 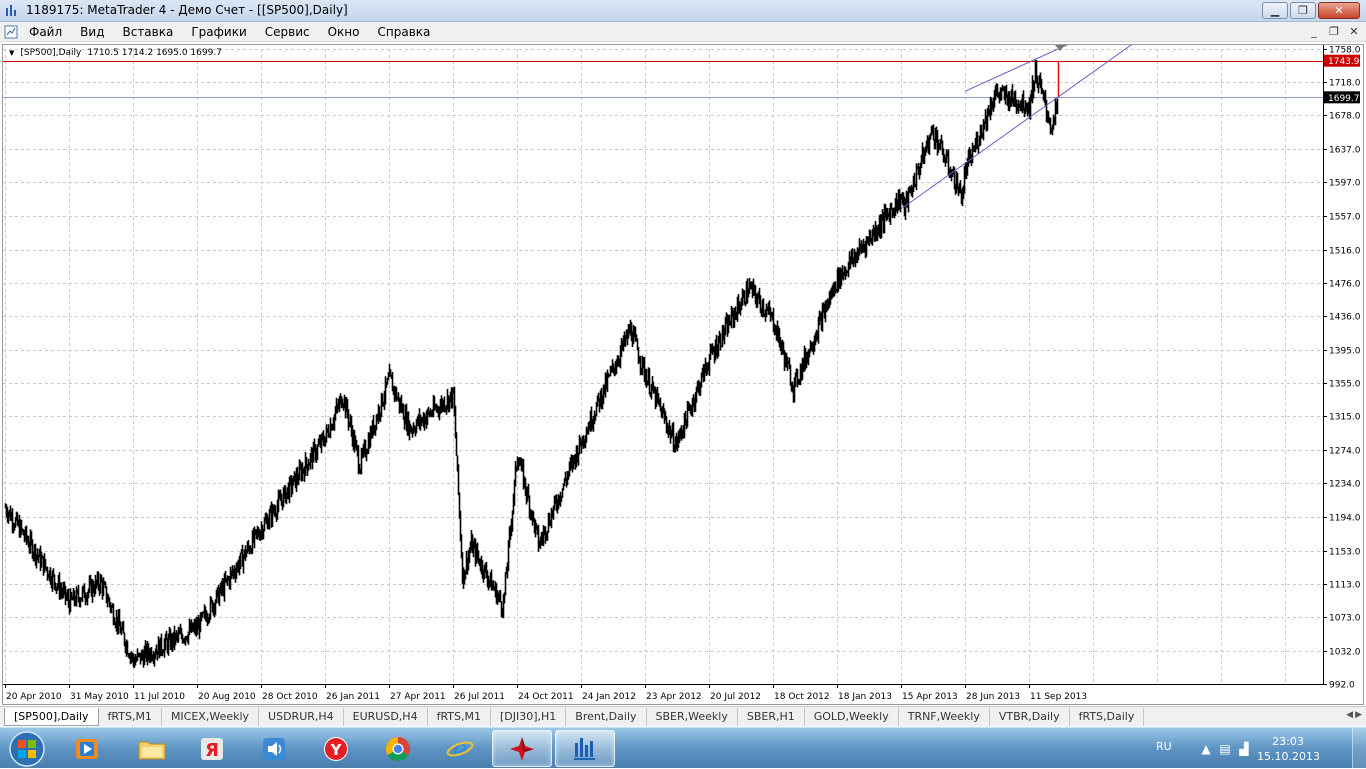 I want to click on alert-price-label: 1743.9, so click(x=1344, y=62).